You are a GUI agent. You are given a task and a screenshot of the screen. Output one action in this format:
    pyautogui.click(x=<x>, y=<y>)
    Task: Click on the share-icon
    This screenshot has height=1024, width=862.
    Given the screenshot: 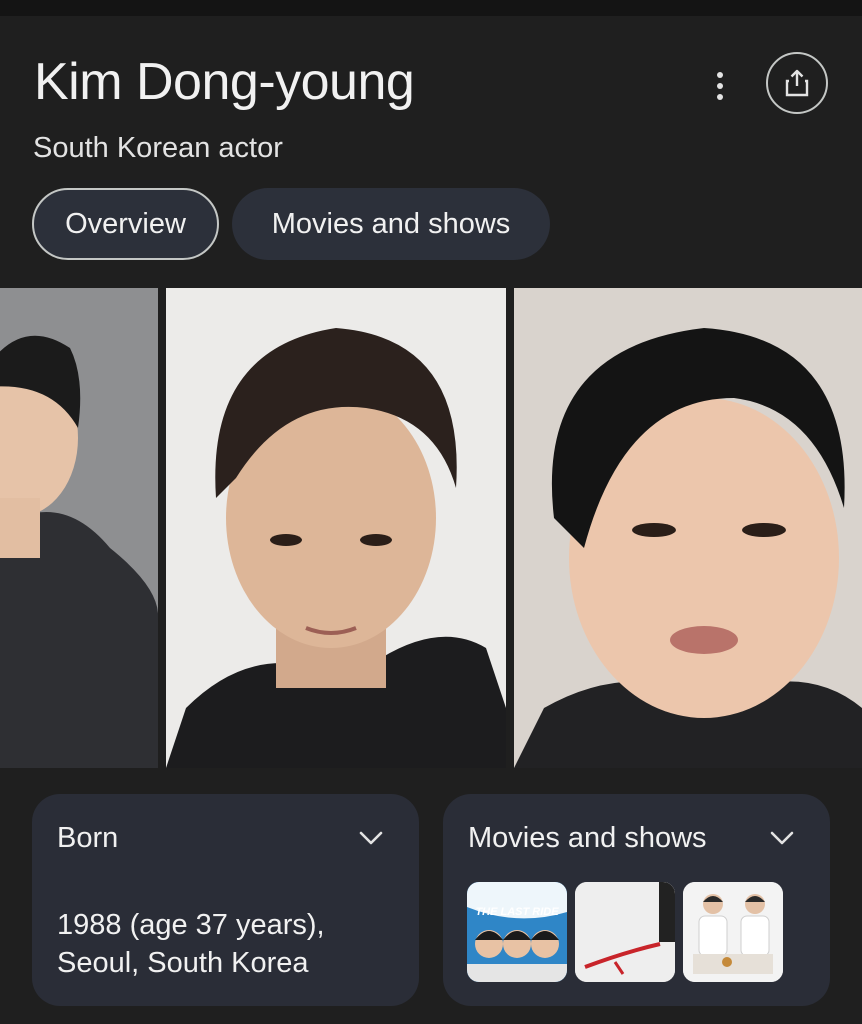 What is the action you would take?
    pyautogui.click(x=797, y=83)
    